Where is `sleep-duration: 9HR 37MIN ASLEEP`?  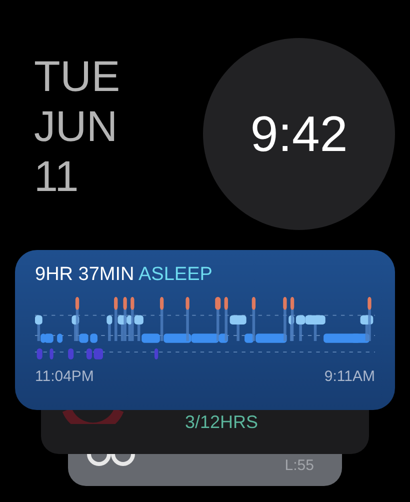
sleep-duration: 9HR 37MIN ASLEEP is located at coordinates (124, 275).